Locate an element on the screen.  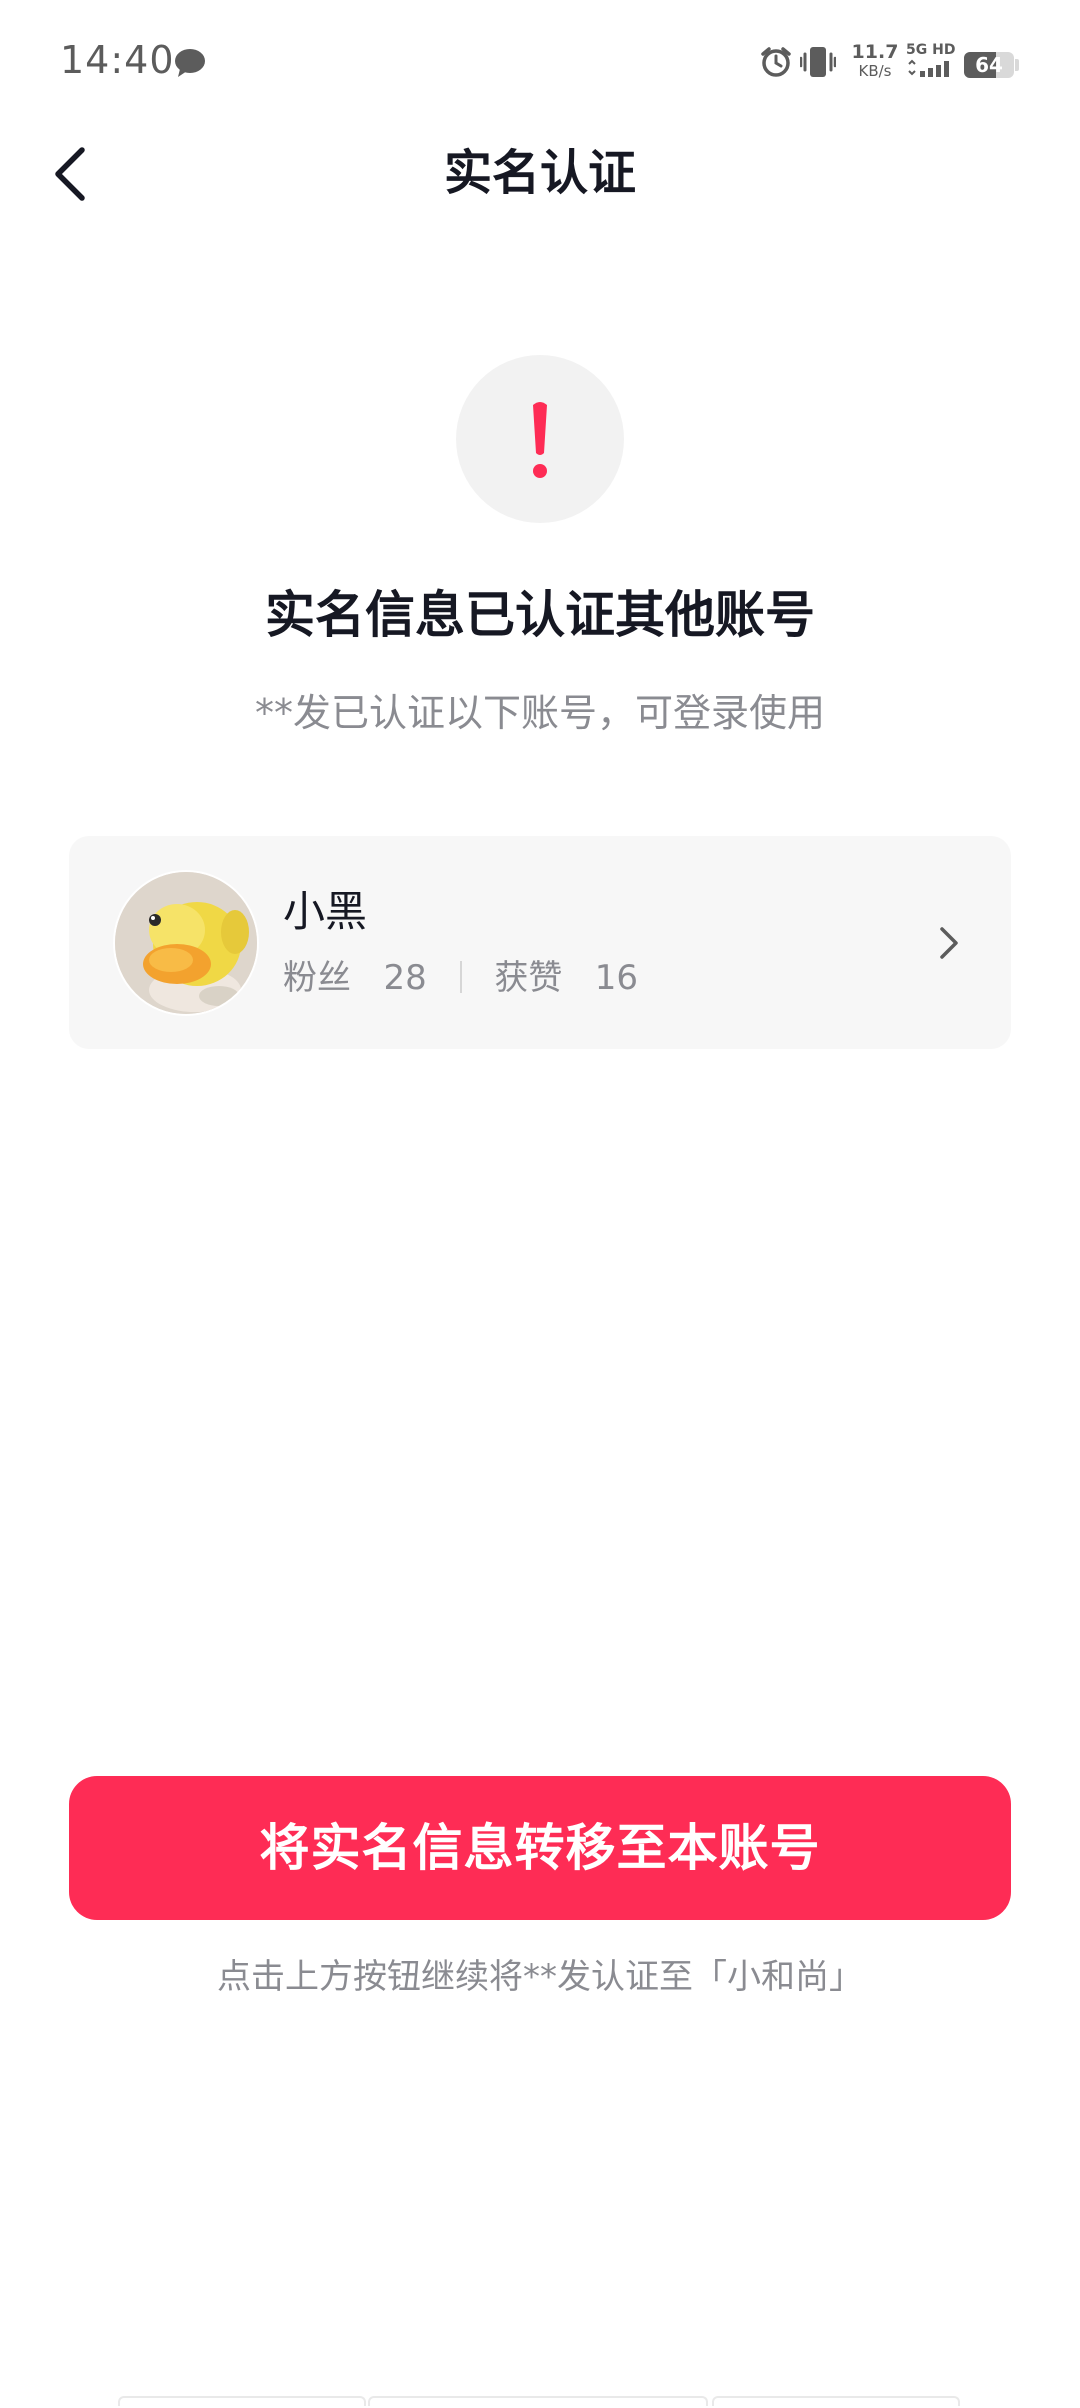
action-hint: 点击上方按钮继续将**发认证至「小和尚」 is located at coordinates (540, 1977).